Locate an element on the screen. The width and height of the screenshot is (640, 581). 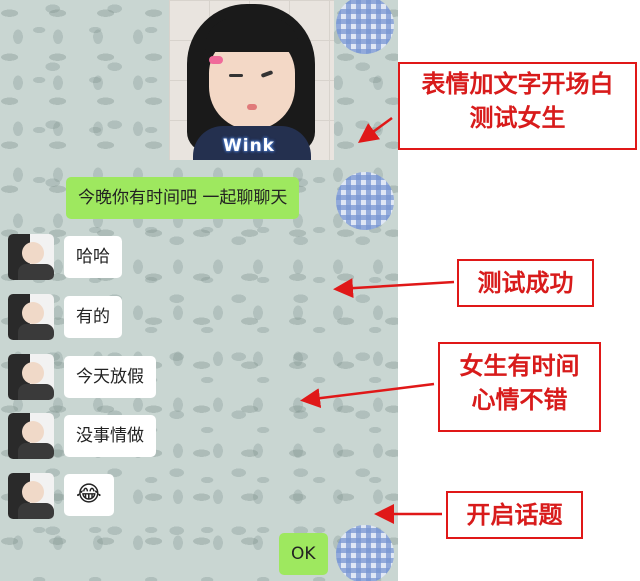
annotation-label-test-success: 测试成功 is located at coordinates (525, 283).